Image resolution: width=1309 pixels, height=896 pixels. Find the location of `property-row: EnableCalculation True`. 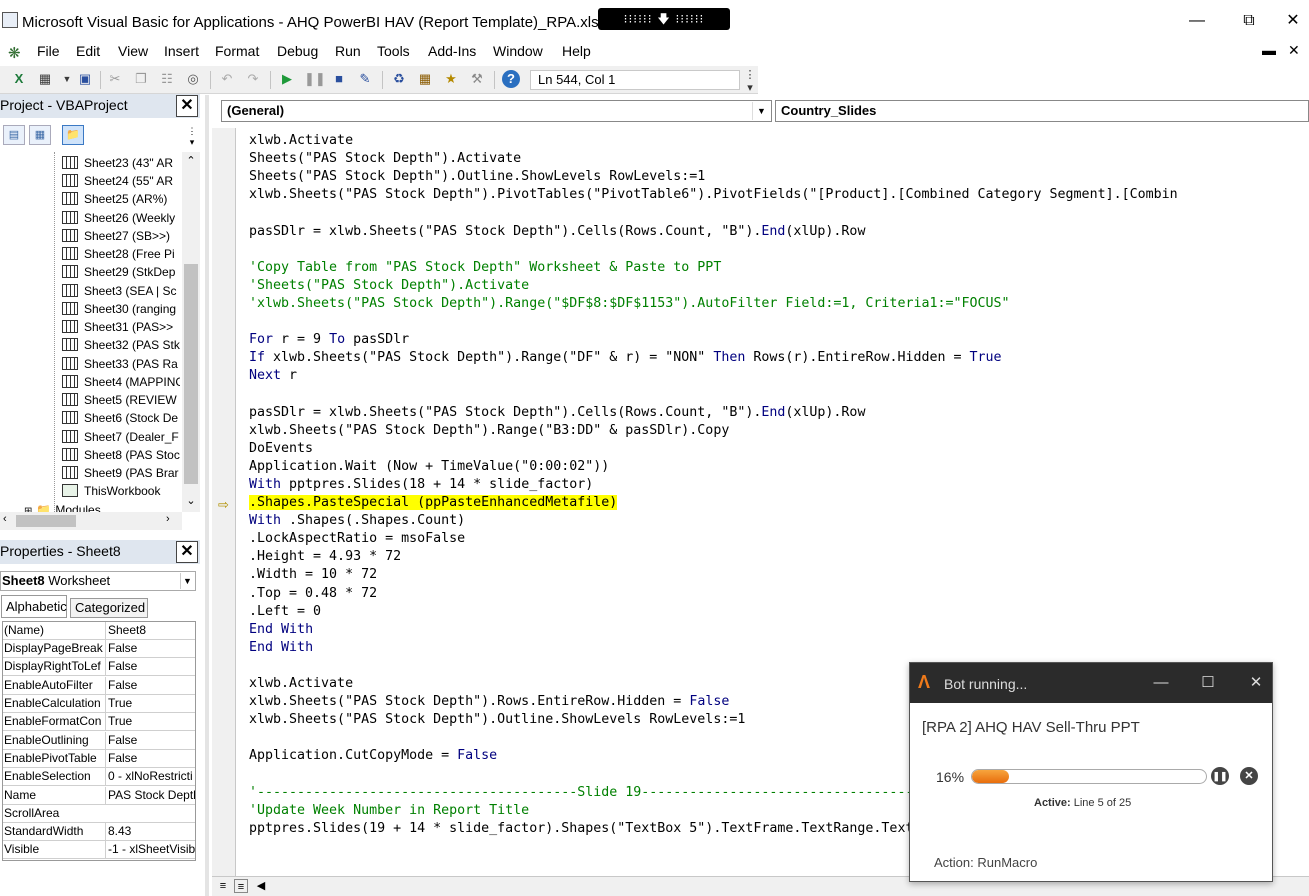

property-row: EnableCalculation True is located at coordinates (99, 704).